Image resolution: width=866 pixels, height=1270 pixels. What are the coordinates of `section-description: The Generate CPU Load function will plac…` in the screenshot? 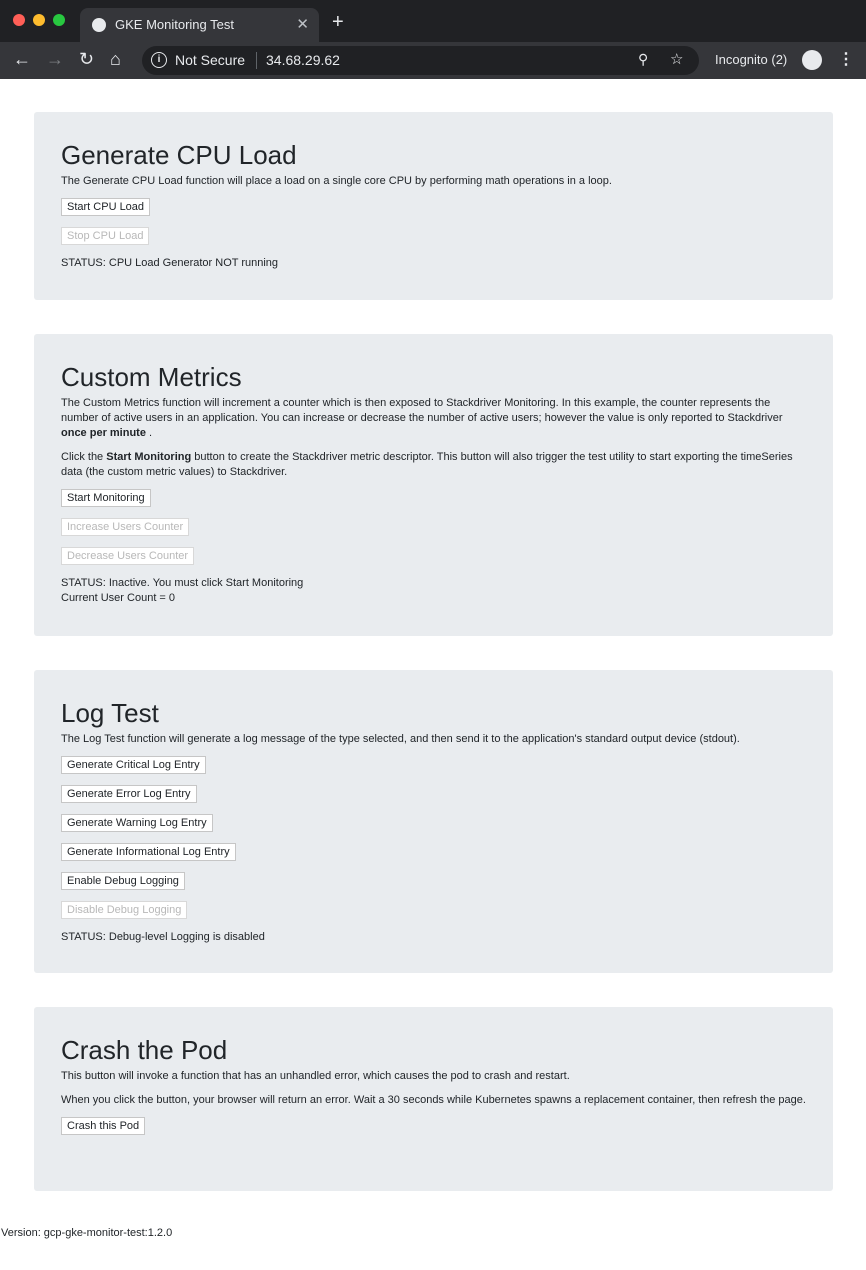 It's located at (336, 181).